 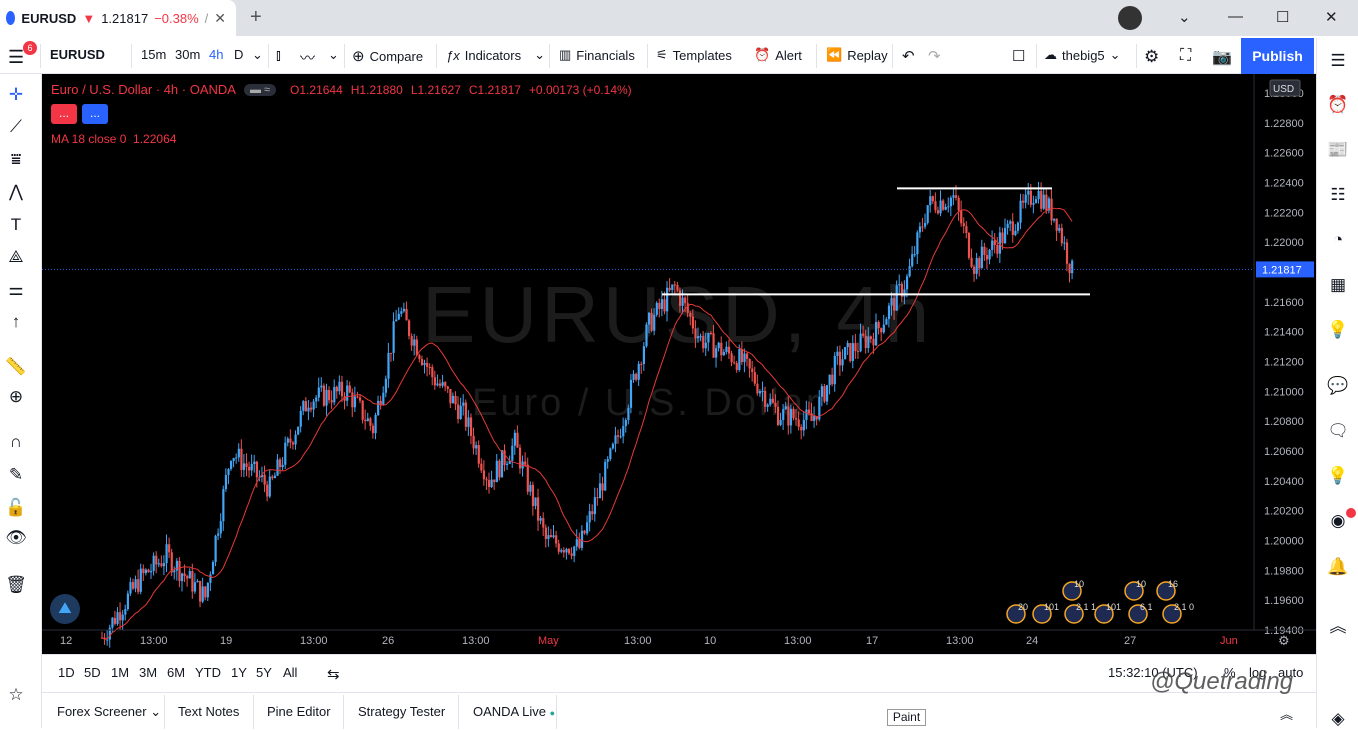 I want to click on layout-save-button: ☁ thebig5 ⌄, so click(x=1082, y=55).